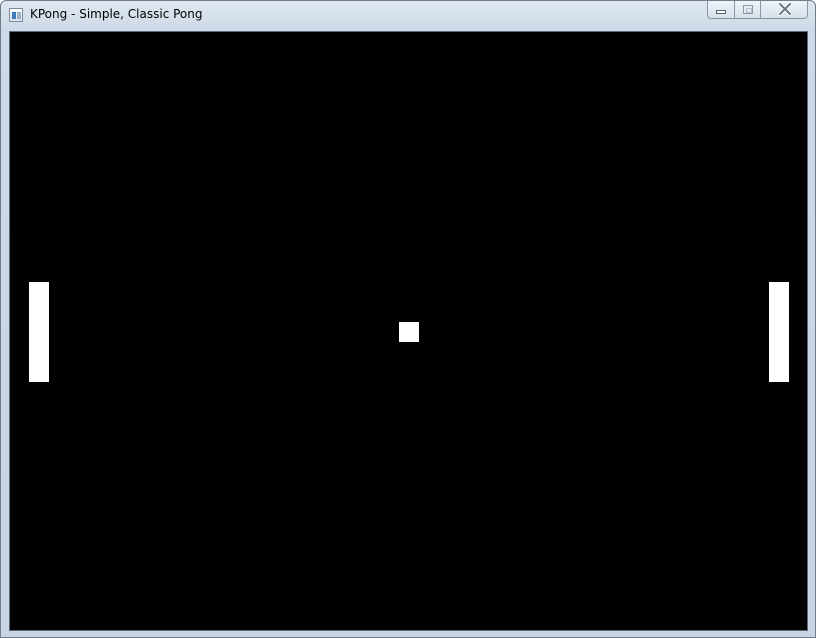  I want to click on minimize-icon, so click(721, 12).